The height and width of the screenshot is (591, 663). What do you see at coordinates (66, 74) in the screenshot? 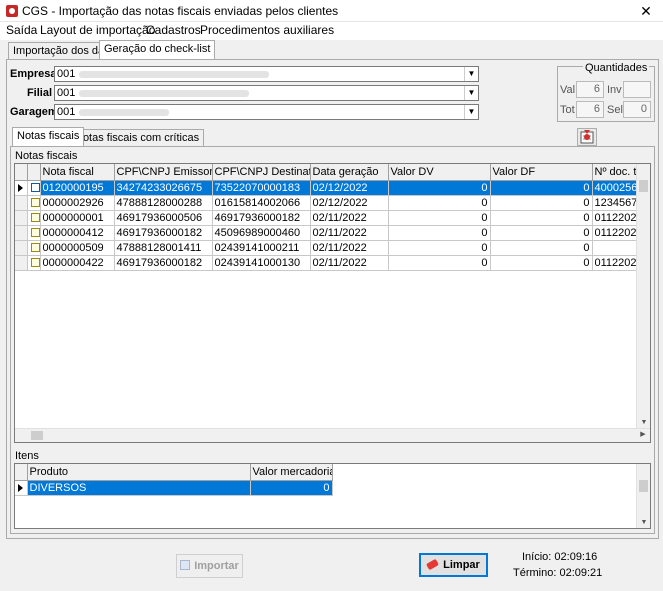
I see `empresa-value: 001` at bounding box center [66, 74].